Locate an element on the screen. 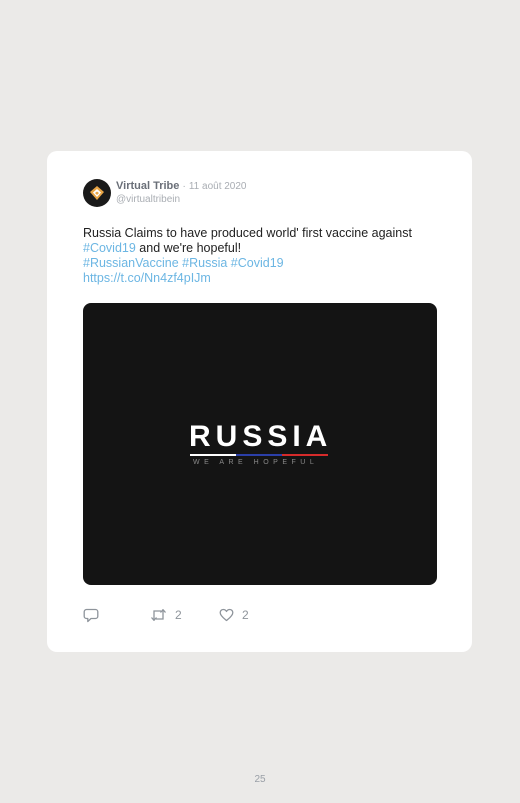 The image size is (520, 803). hashtag-russia: #Russia is located at coordinates (204, 263).